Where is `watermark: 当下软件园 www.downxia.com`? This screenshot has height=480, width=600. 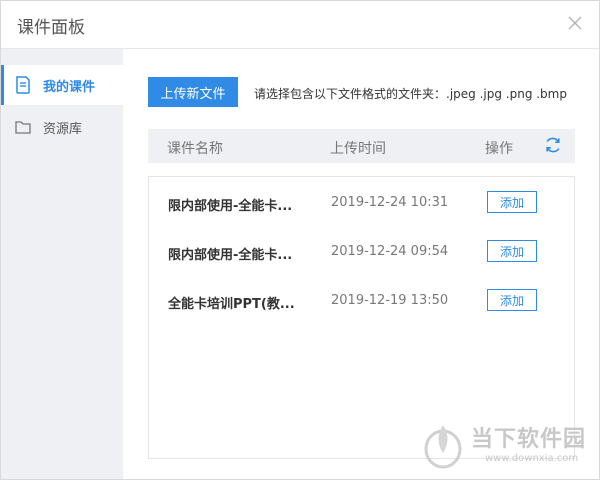
watermark: 当下软件园 www.downxia.com is located at coordinates (508, 444).